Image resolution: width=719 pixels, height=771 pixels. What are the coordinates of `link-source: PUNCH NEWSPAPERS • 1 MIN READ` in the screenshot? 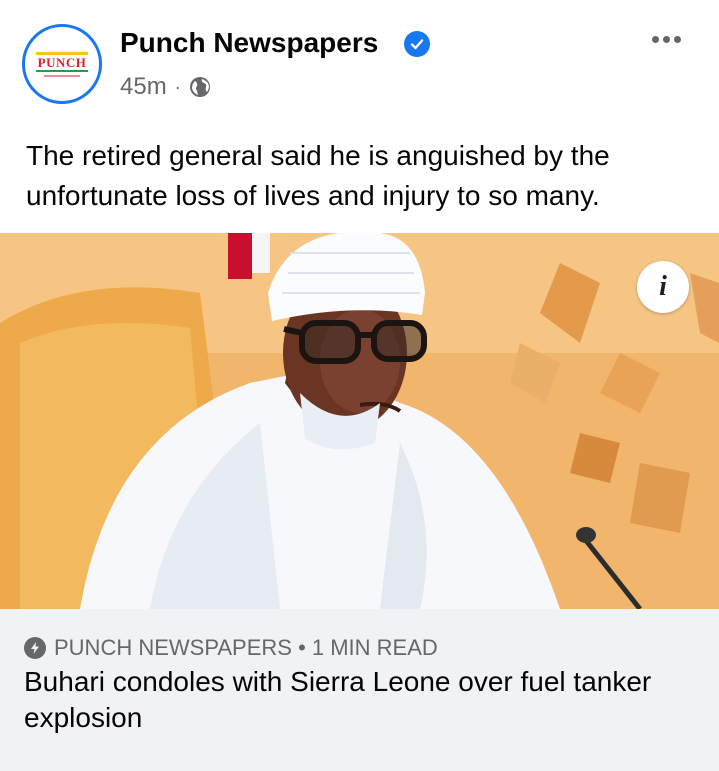 It's located at (231, 648).